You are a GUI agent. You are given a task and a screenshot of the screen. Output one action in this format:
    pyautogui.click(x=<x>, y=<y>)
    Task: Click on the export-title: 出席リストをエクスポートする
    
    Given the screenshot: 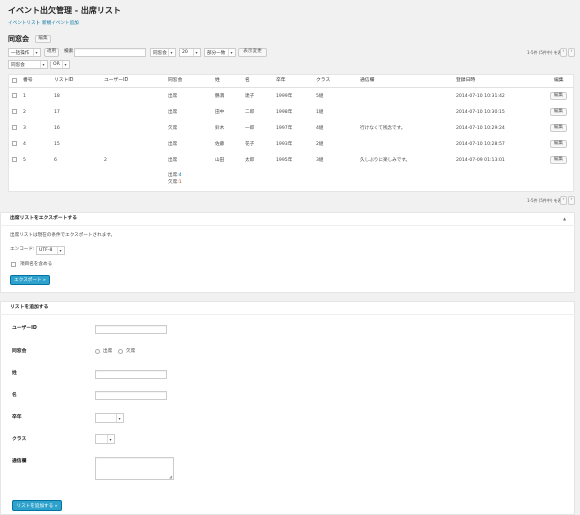 What is the action you would take?
    pyautogui.click(x=44, y=218)
    